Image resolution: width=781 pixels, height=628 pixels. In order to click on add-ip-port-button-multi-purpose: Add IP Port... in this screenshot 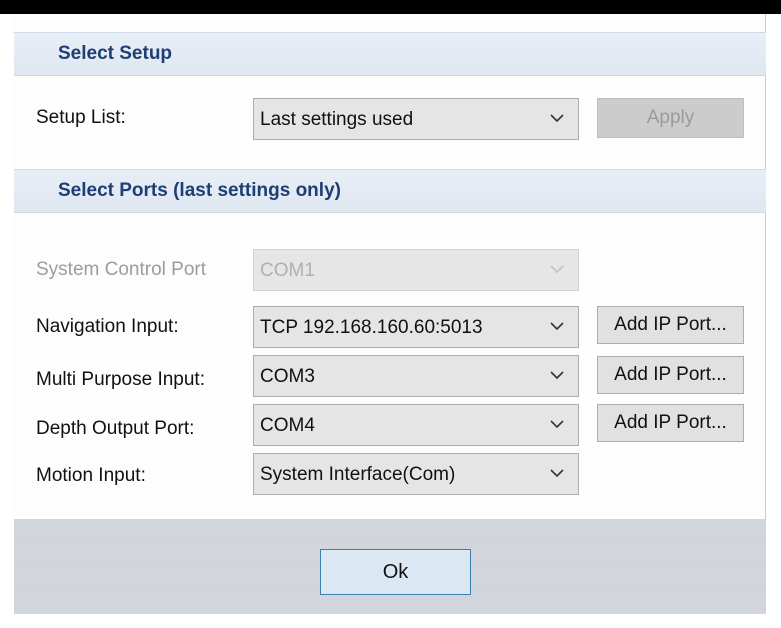, I will do `click(670, 375)`.